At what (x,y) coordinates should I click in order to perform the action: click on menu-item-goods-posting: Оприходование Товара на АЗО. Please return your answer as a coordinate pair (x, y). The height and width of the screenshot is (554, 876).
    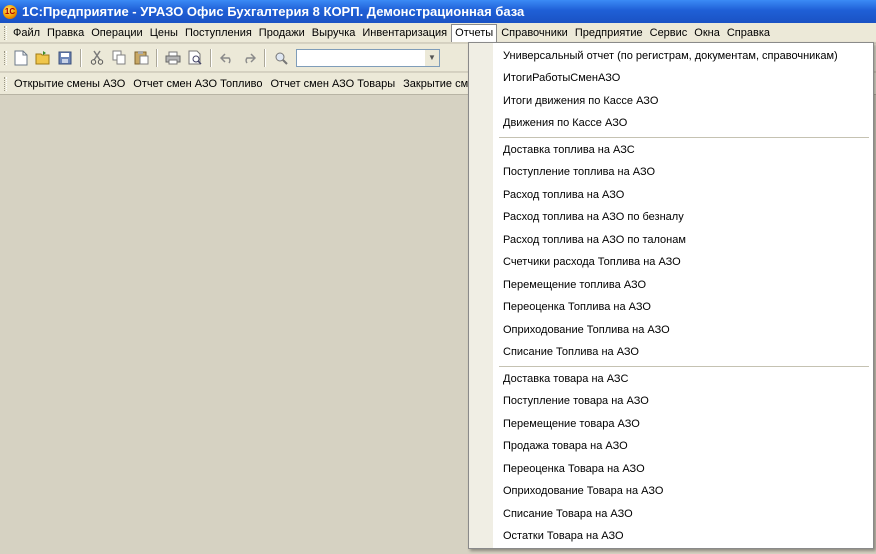
    Looking at the image, I should click on (583, 491).